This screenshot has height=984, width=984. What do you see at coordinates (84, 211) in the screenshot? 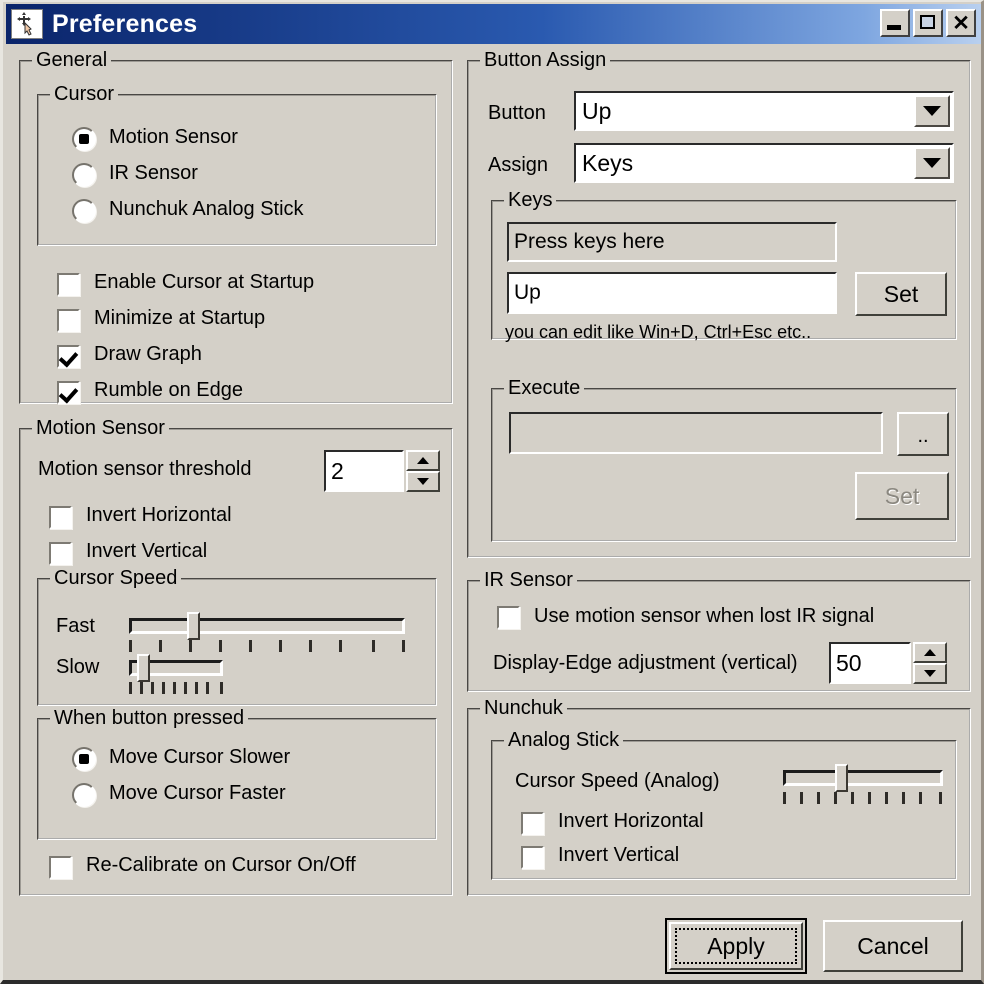
I see `radio-nunchuk-analog-stick` at bounding box center [84, 211].